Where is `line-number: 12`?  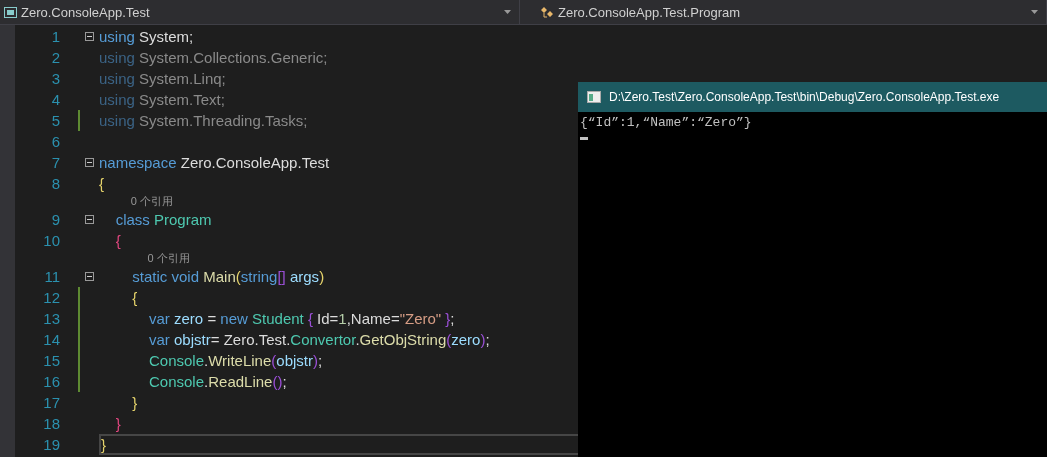
line-number: 12 is located at coordinates (51, 297).